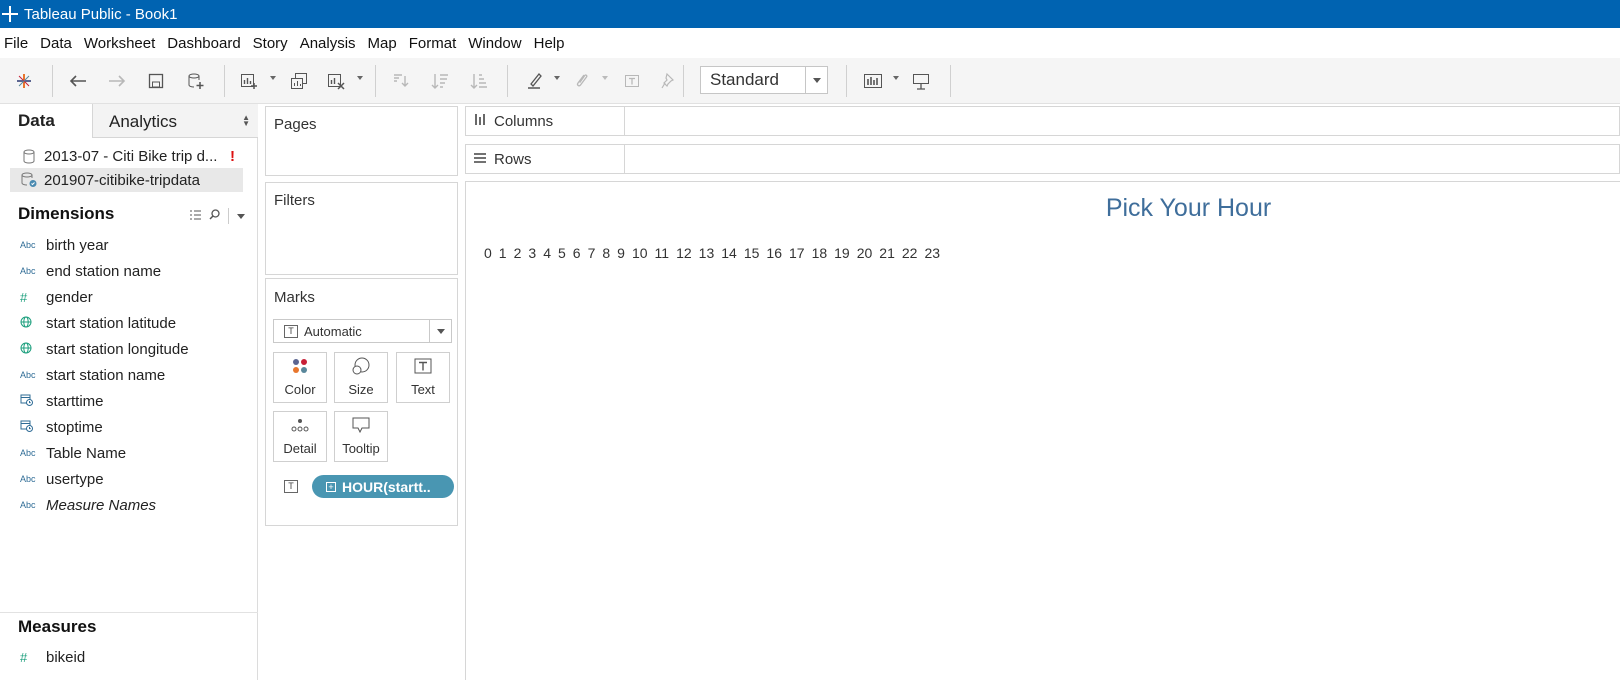 This screenshot has width=1620, height=680. I want to click on text-button: Text, so click(423, 377).